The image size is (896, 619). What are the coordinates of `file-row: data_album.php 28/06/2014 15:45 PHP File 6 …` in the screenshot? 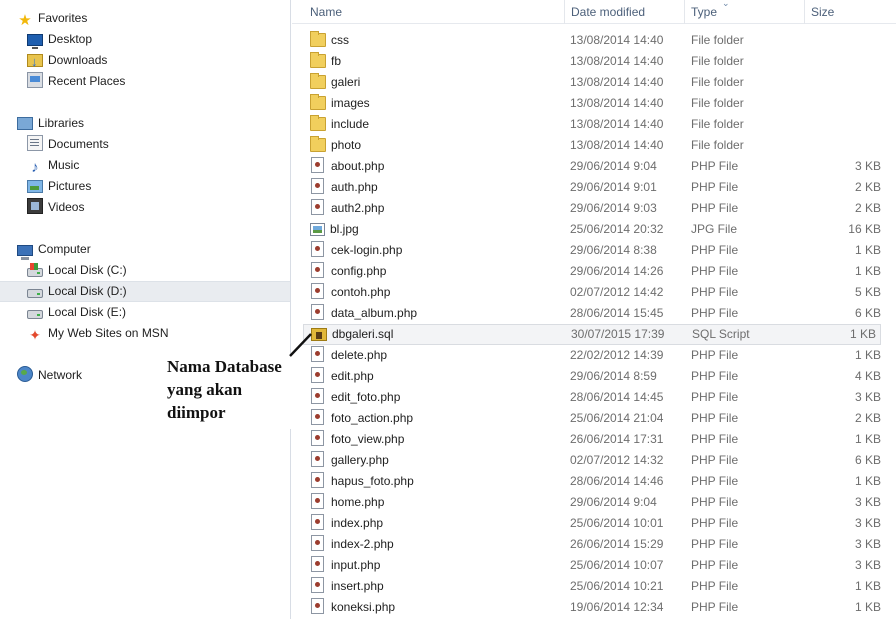 It's located at (594, 313).